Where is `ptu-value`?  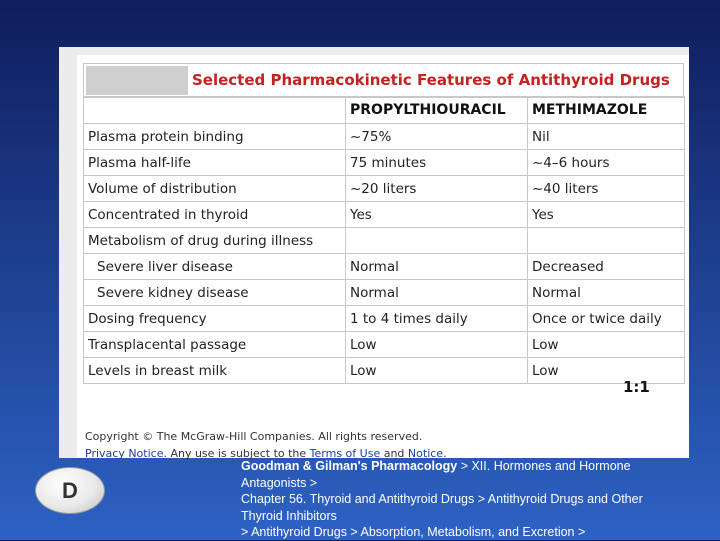
ptu-value is located at coordinates (436, 240).